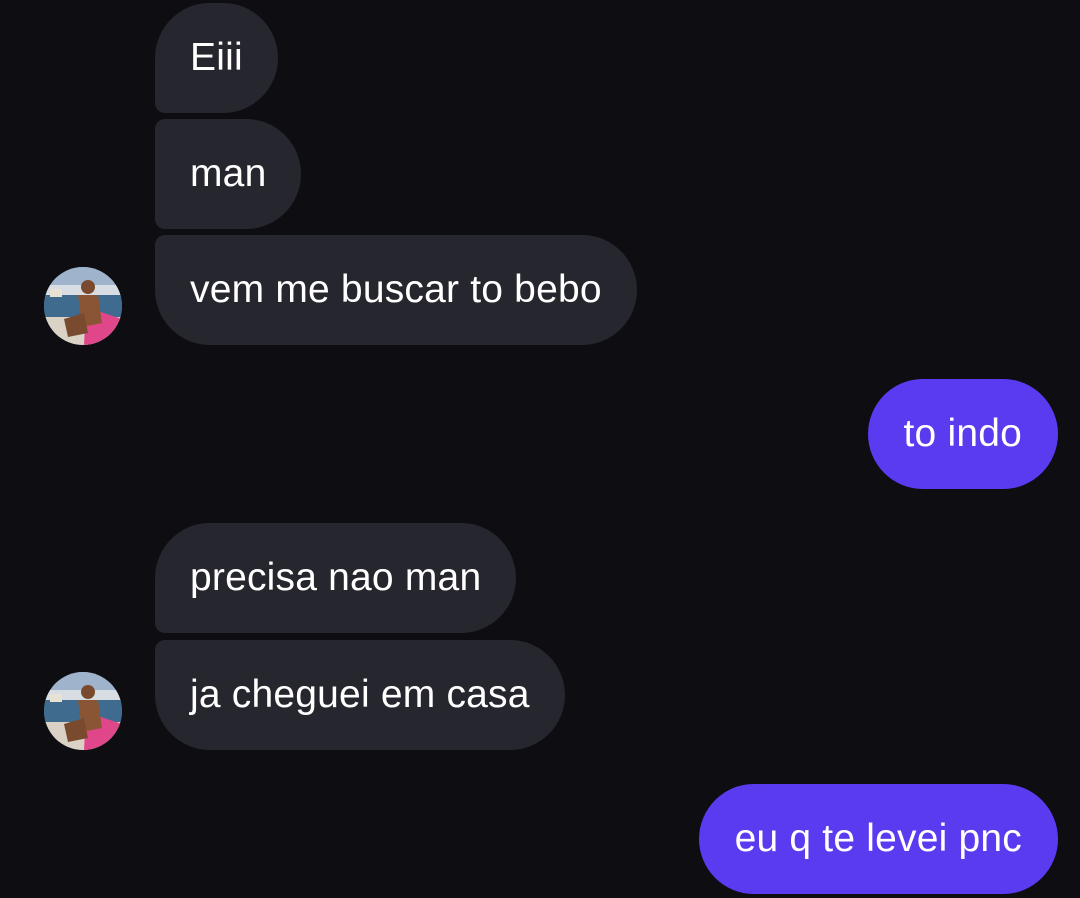 This screenshot has height=898, width=1080. I want to click on message-bubble-received: Eiii, so click(216, 58).